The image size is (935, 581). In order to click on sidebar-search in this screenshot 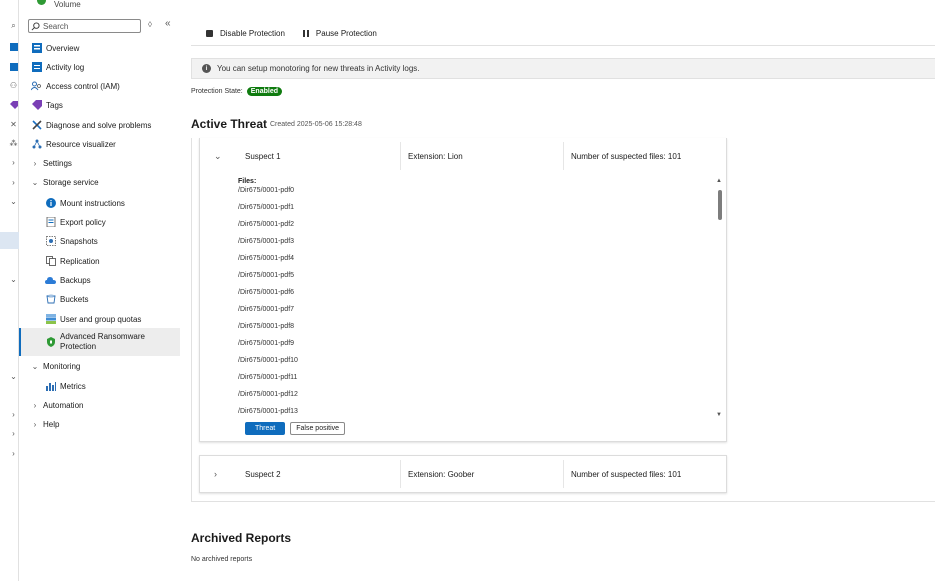, I will do `click(84, 26)`.